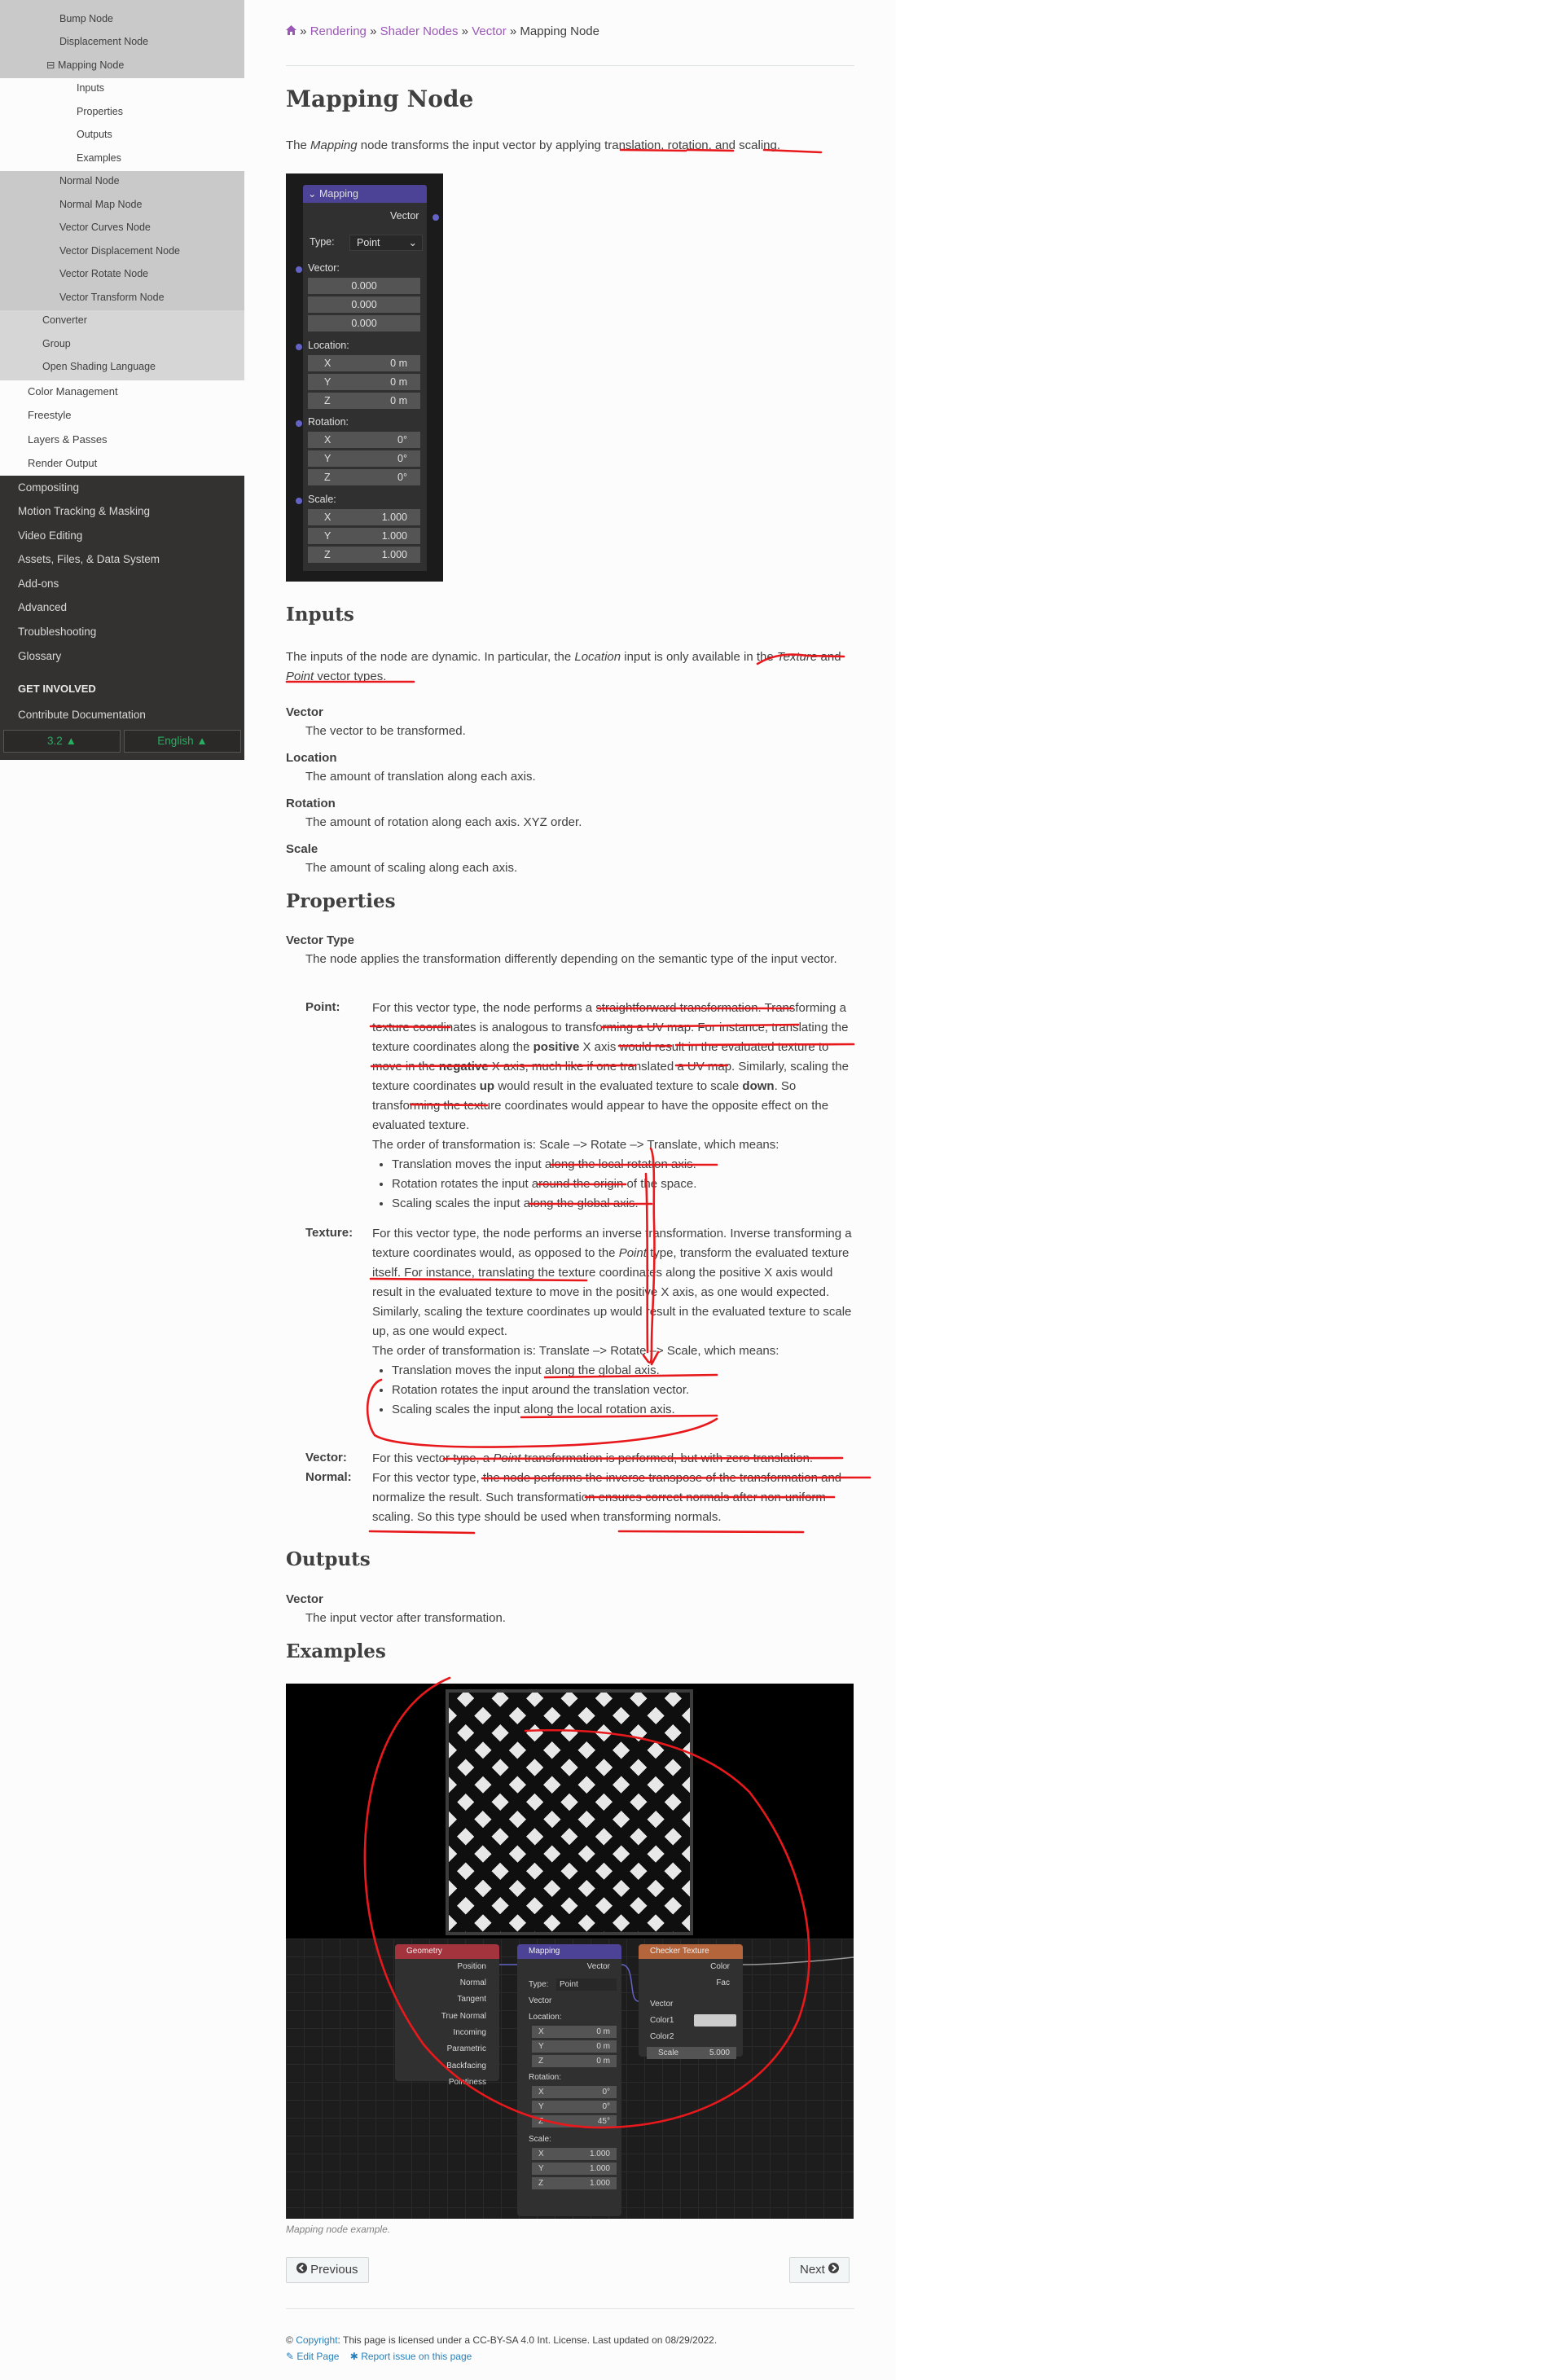 Image resolution: width=1550 pixels, height=2380 pixels. I want to click on toc-item-freestyle: Freestyle, so click(122, 416).